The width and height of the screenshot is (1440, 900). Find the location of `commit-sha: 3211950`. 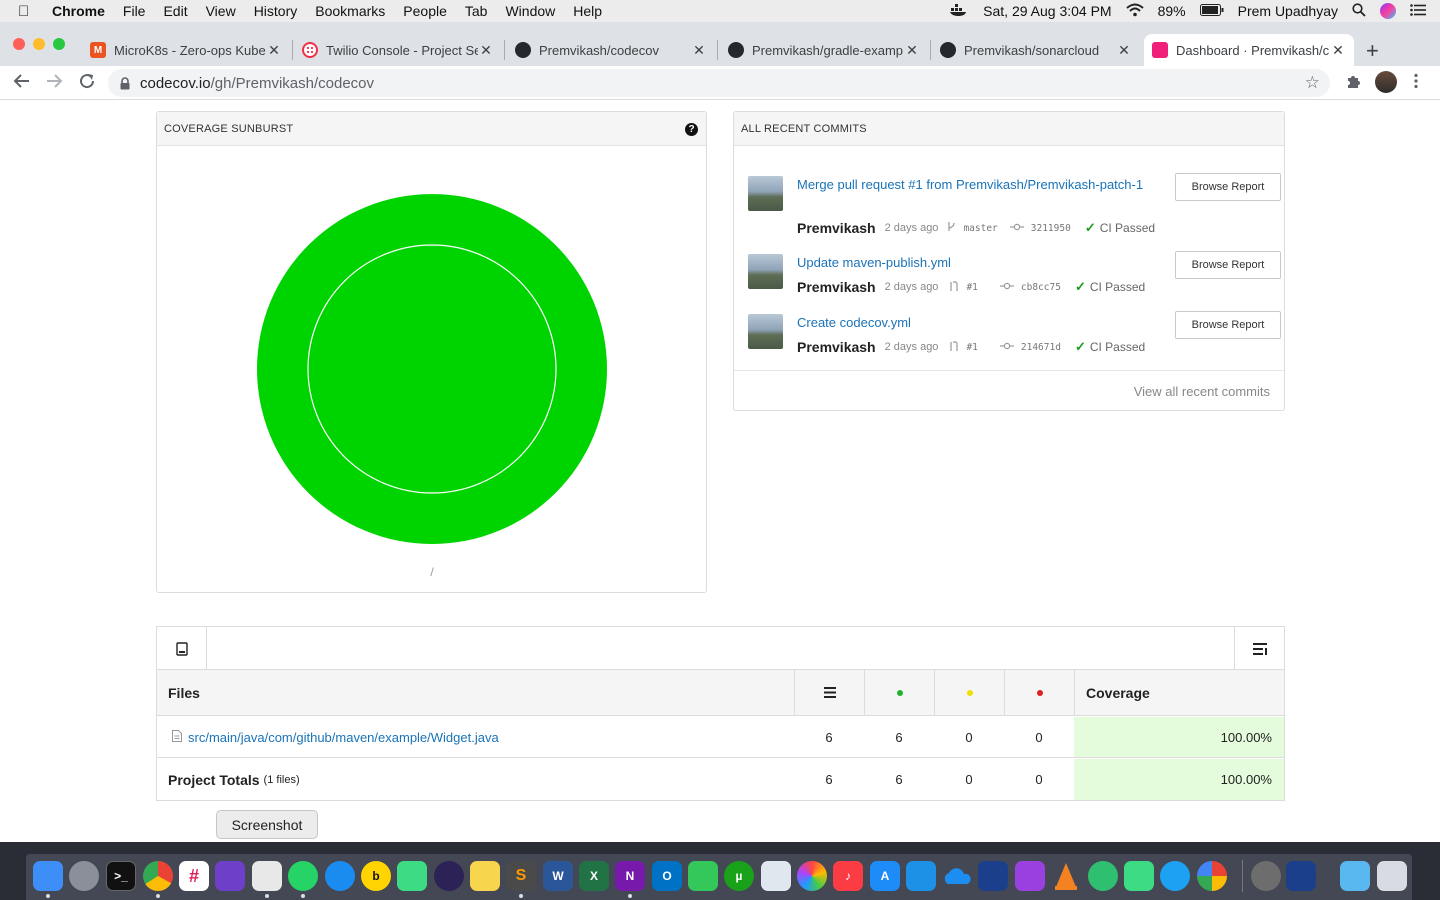

commit-sha: 3211950 is located at coordinates (1051, 228).